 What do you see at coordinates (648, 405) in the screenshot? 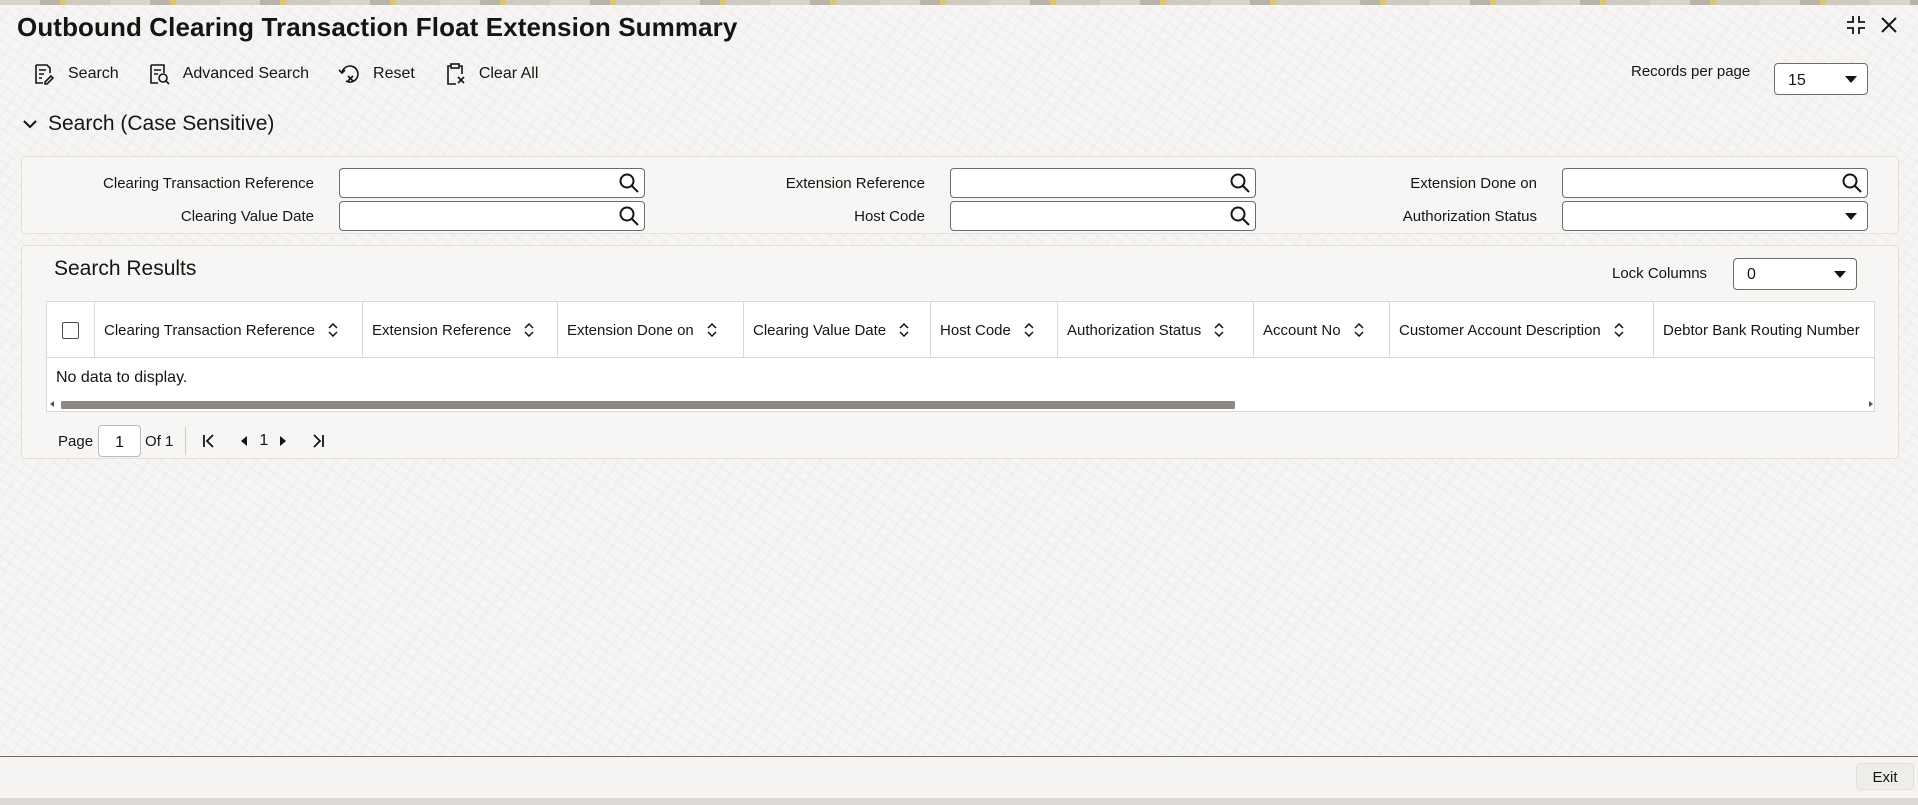
I see `scrollbar-thumb` at bounding box center [648, 405].